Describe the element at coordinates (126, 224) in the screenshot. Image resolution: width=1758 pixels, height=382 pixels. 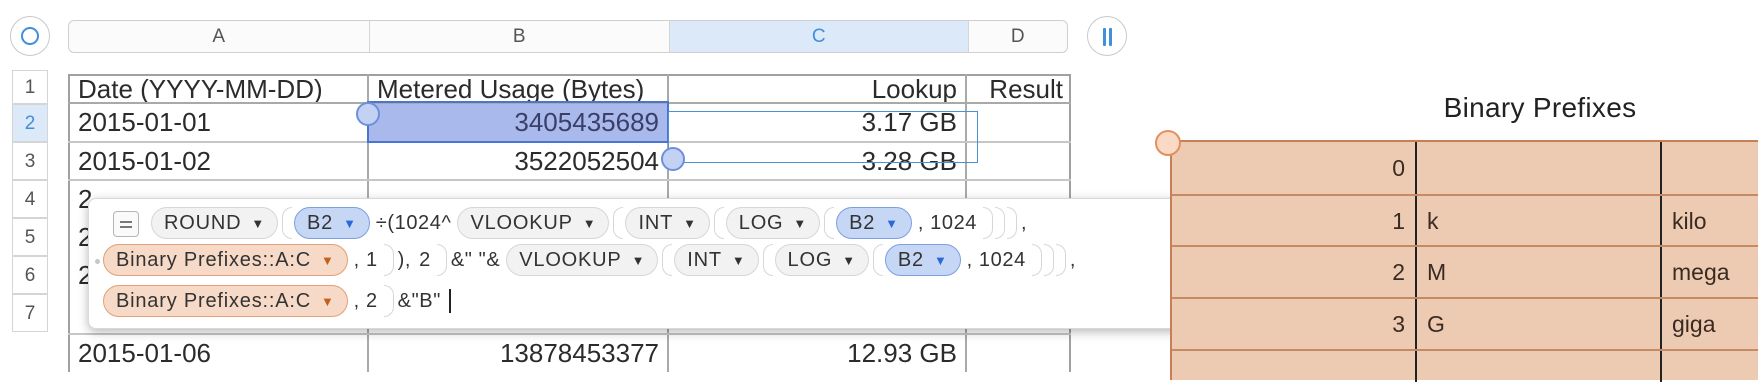
I see `formula-equals-icon` at that location.